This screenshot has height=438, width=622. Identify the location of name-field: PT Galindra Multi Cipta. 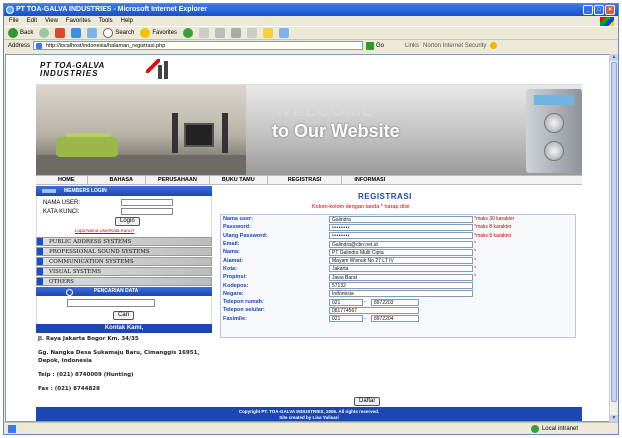
(401, 252).